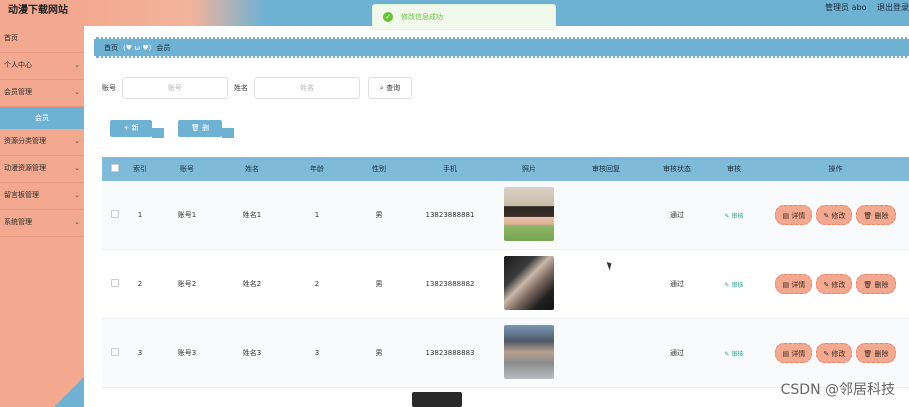  I want to click on sidebar-item-resource-category: 资源分类管理 ⌄, so click(42, 142).